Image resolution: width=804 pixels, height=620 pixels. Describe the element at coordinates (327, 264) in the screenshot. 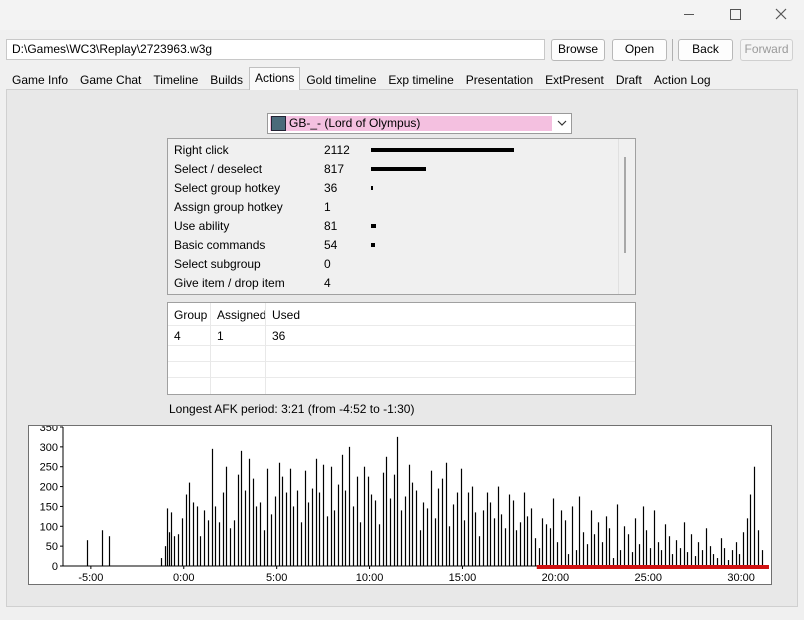

I see `action-count: 0` at that location.